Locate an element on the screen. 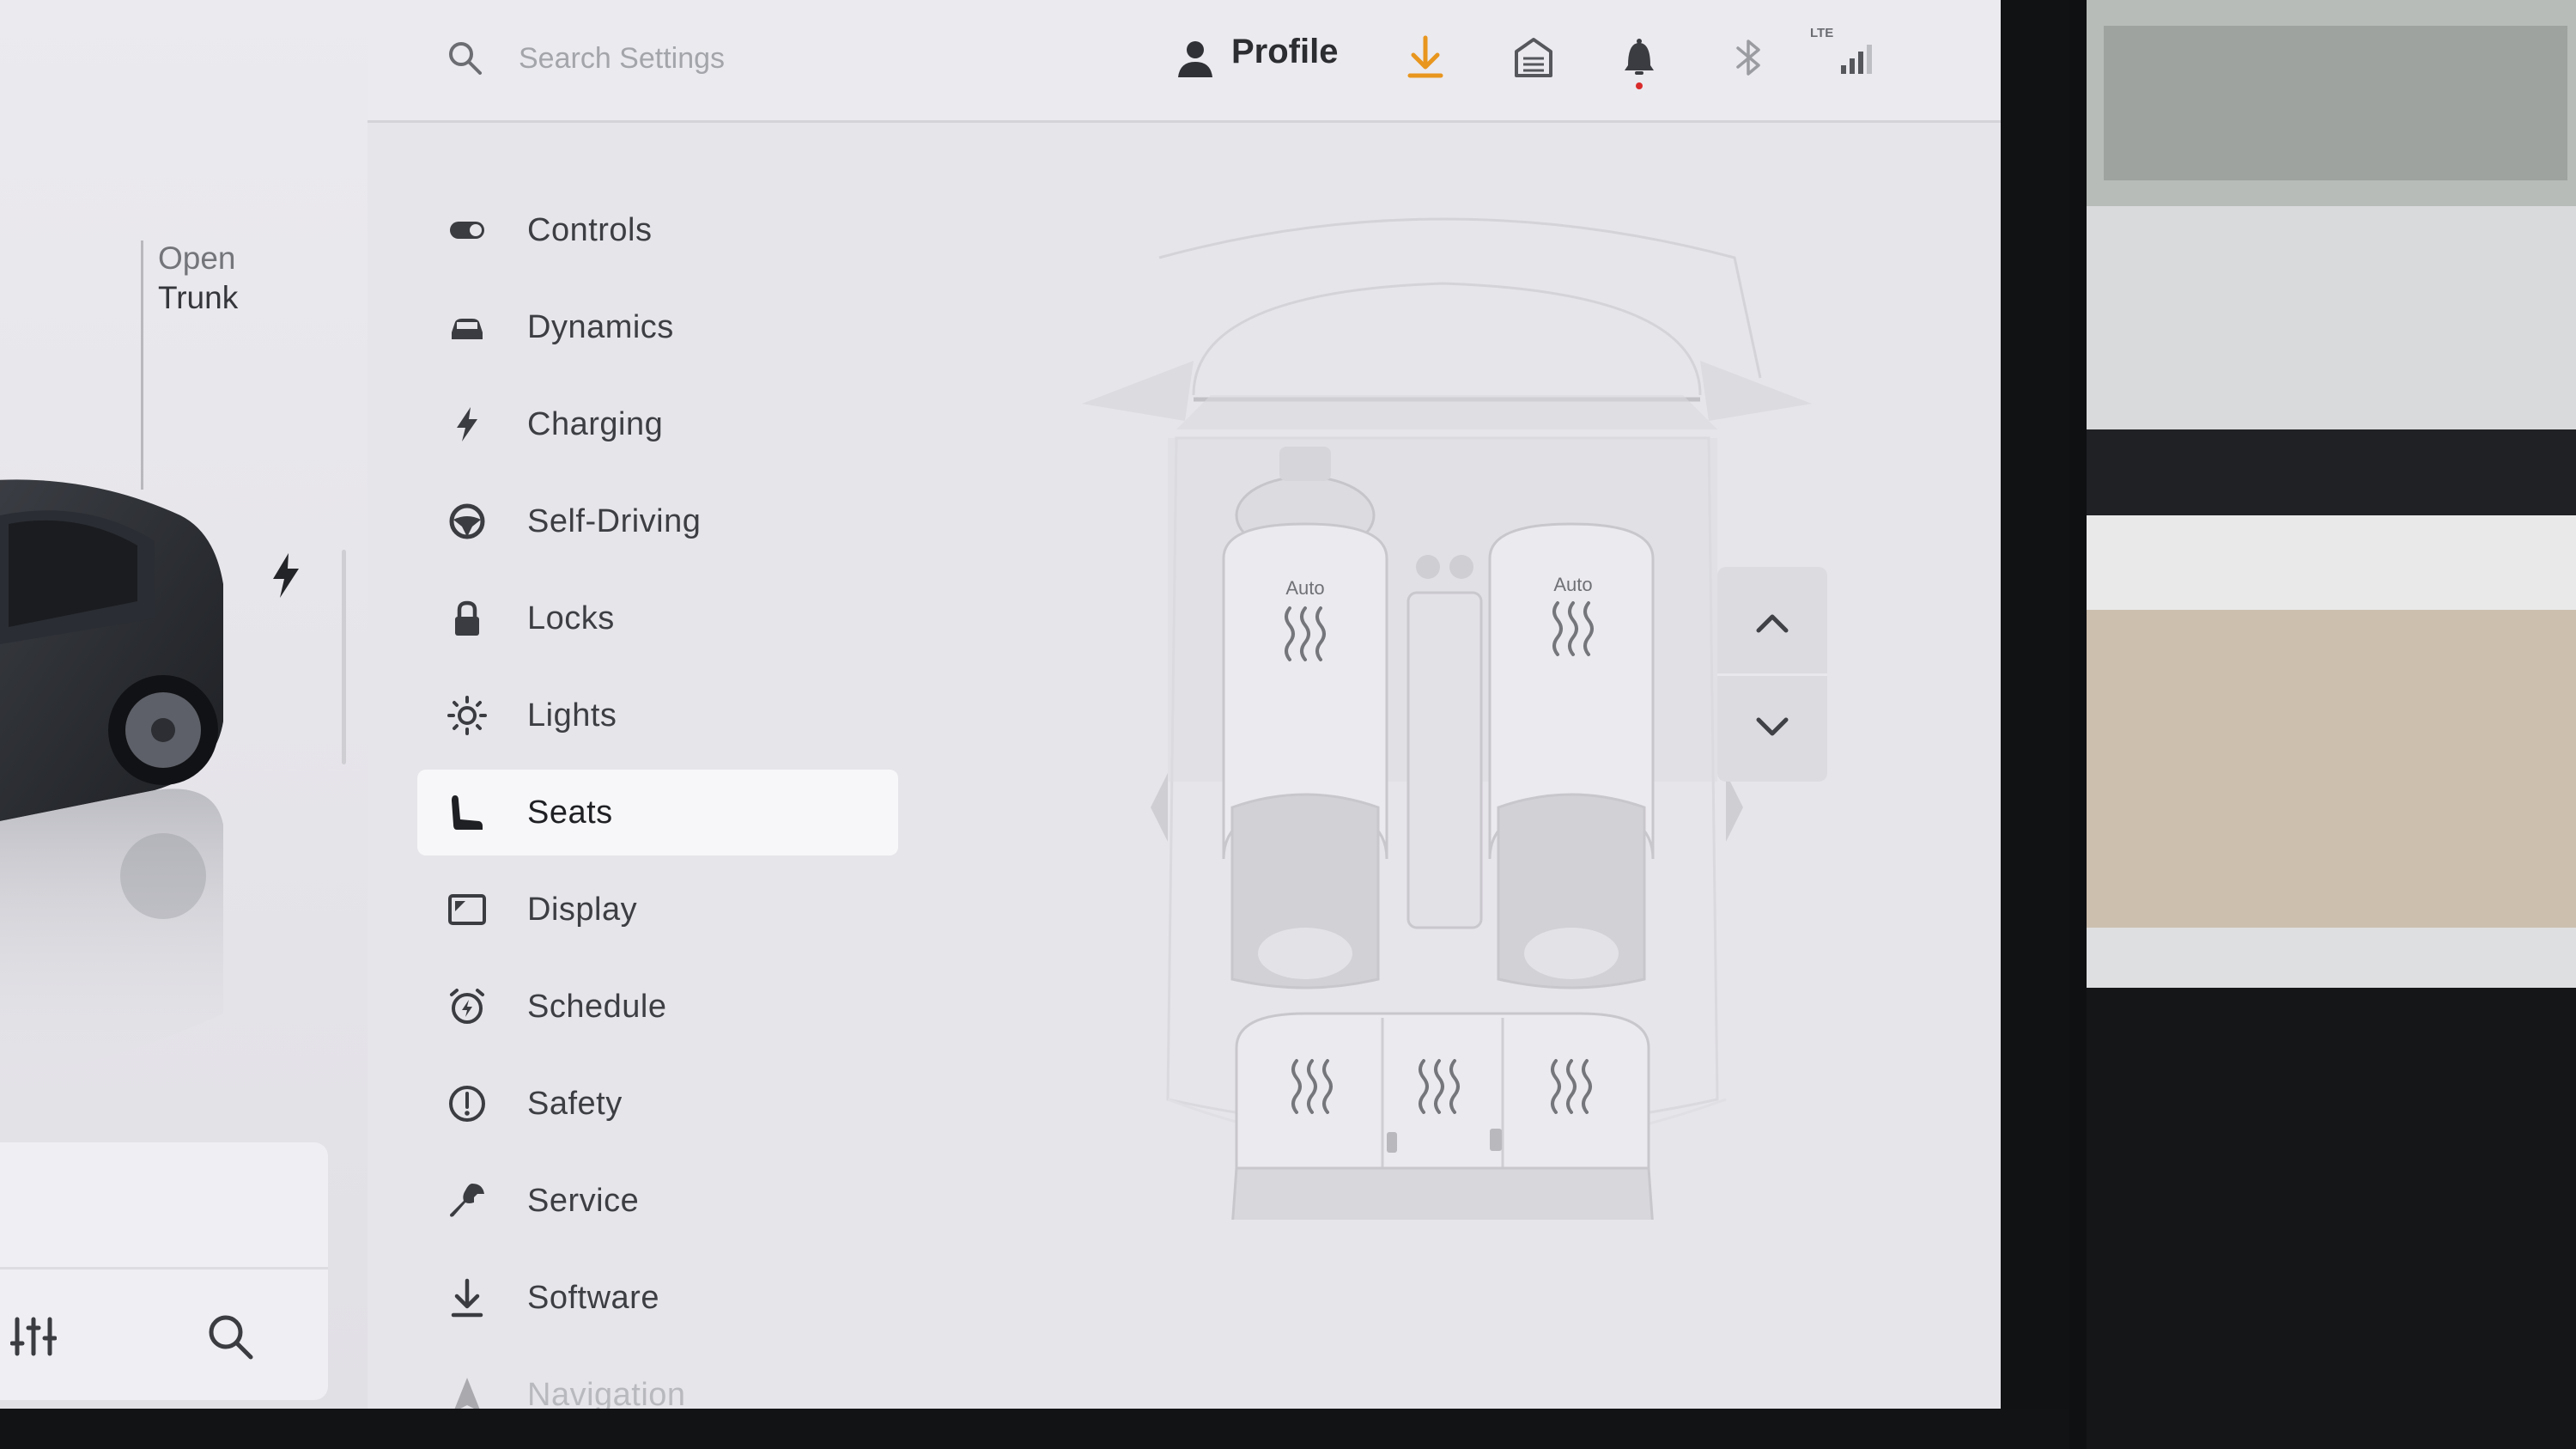 The image size is (2576, 1449). nav-item-navigation: Navigation is located at coordinates (658, 1380).